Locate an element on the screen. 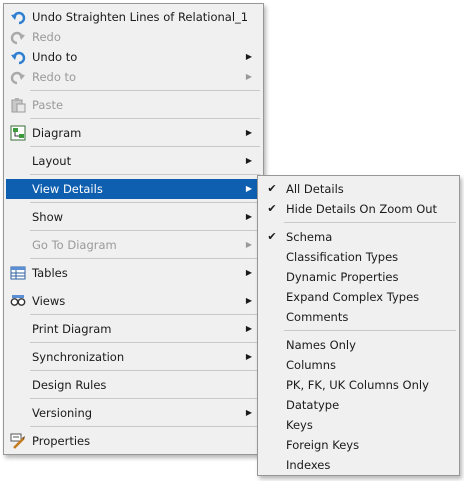  submenu-item-hide-details-on-zoom-out: ✔ Hide Details On Zoom Out is located at coordinates (358, 209).